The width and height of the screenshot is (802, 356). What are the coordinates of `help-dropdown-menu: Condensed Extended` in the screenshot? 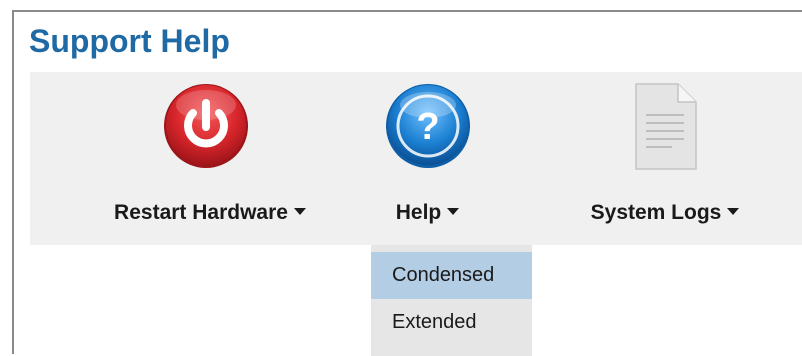 It's located at (451, 300).